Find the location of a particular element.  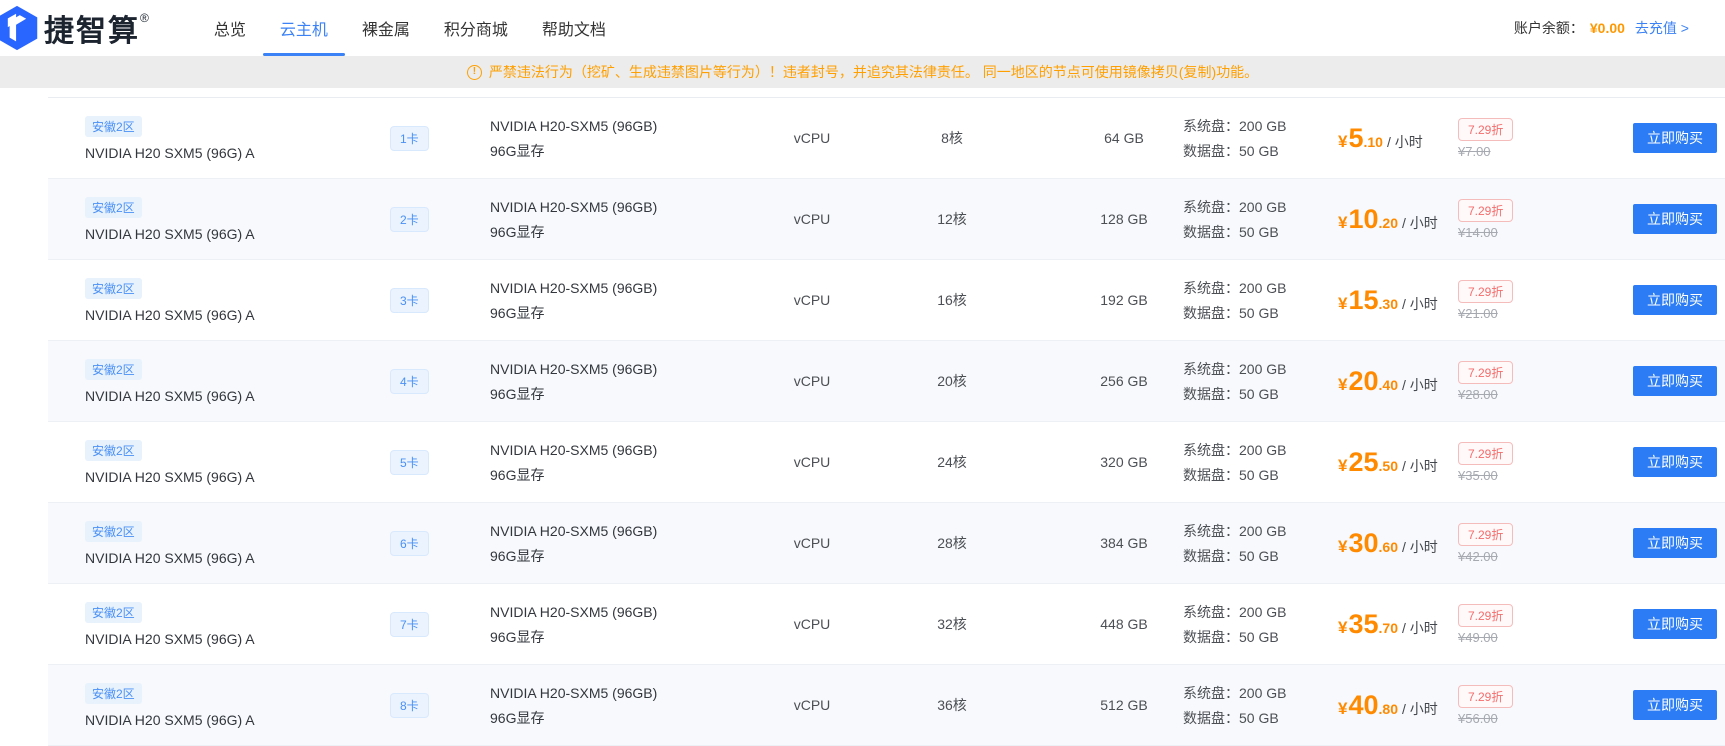

cpu-cores: 36核 is located at coordinates (952, 705).